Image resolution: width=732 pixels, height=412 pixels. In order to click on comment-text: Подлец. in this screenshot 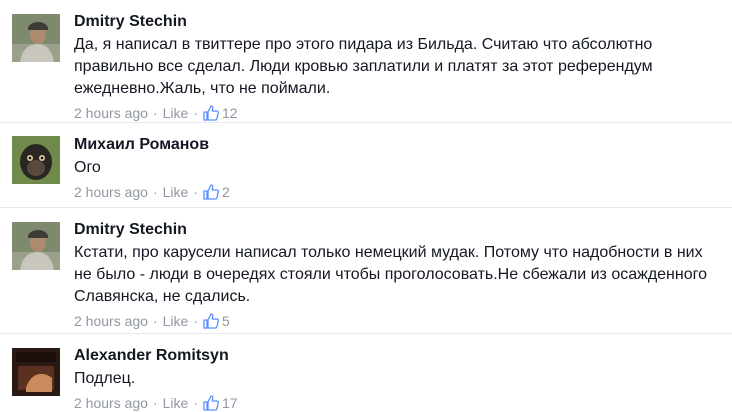, I will do `click(105, 378)`.